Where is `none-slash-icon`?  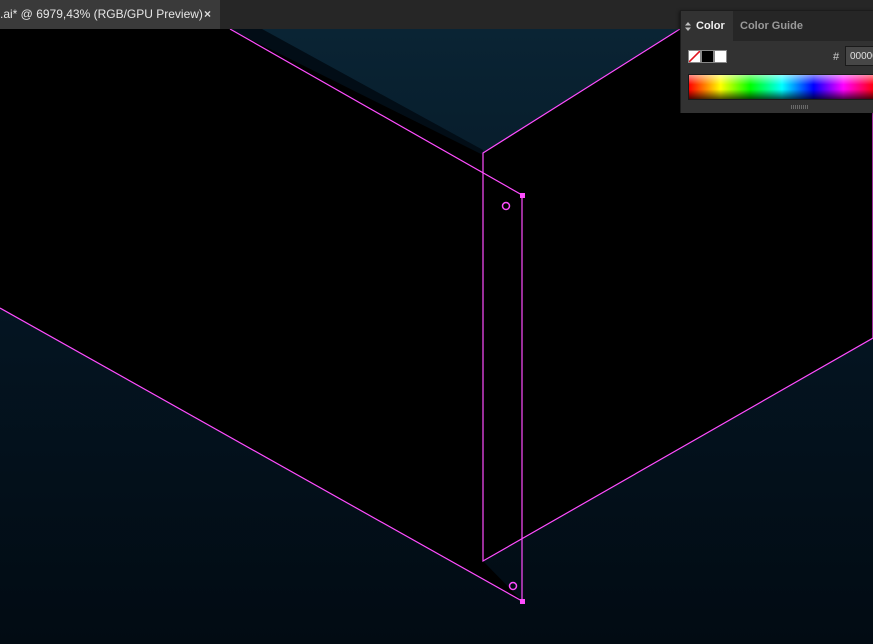
none-slash-icon is located at coordinates (694, 56).